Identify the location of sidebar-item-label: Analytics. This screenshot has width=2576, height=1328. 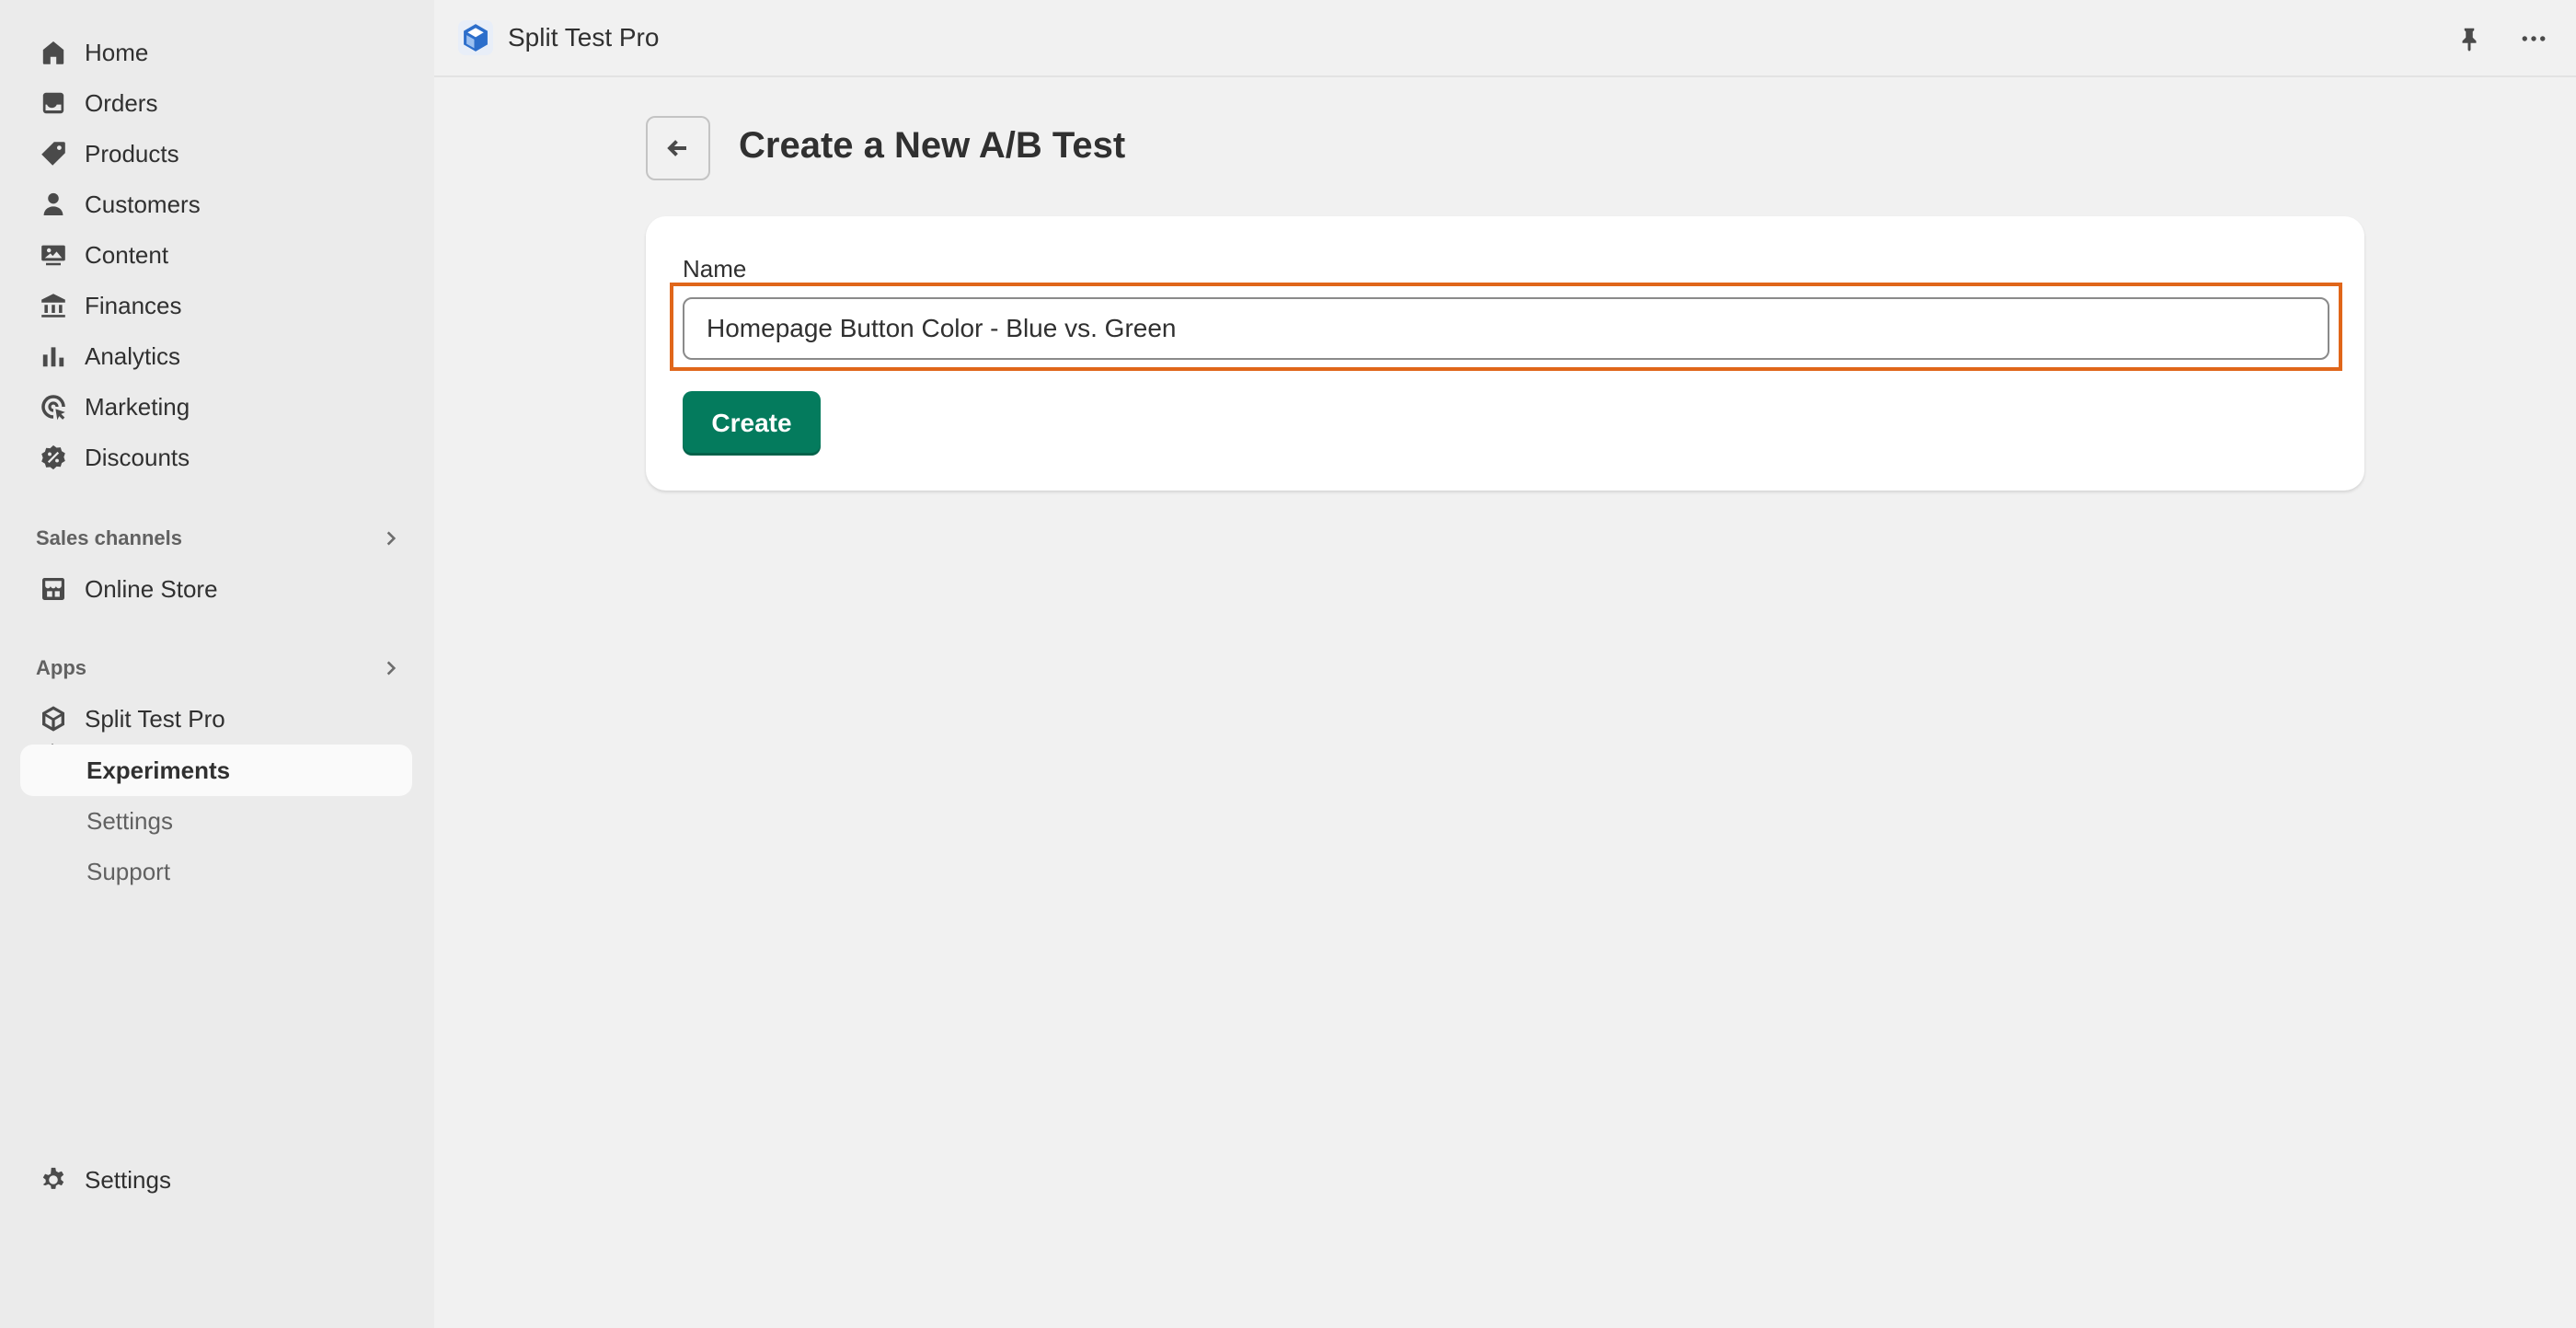
(133, 355).